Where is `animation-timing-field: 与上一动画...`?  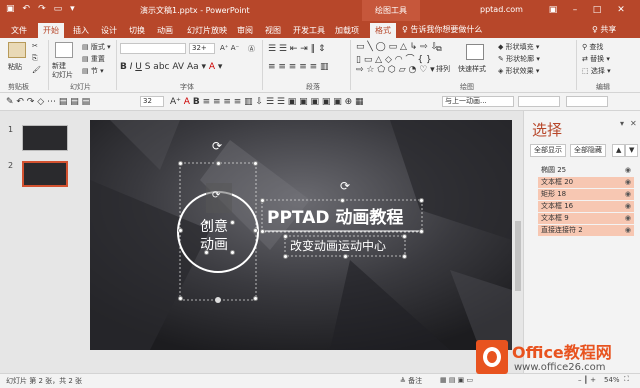 animation-timing-field: 与上一动画... is located at coordinates (478, 101).